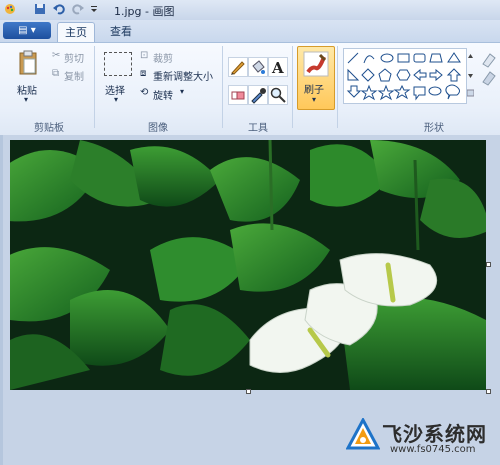  Describe the element at coordinates (250, 10) in the screenshot. I see `title-bar: 1.jpg - 画图` at that location.